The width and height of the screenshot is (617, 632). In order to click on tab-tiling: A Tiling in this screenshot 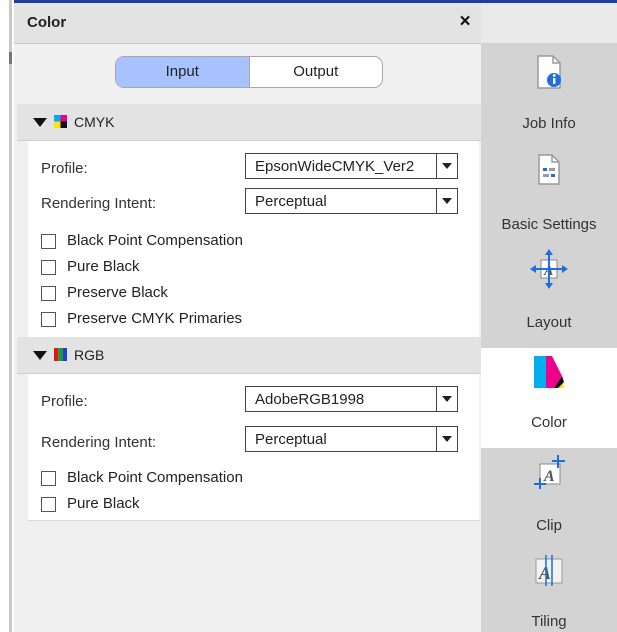, I will do `click(549, 590)`.